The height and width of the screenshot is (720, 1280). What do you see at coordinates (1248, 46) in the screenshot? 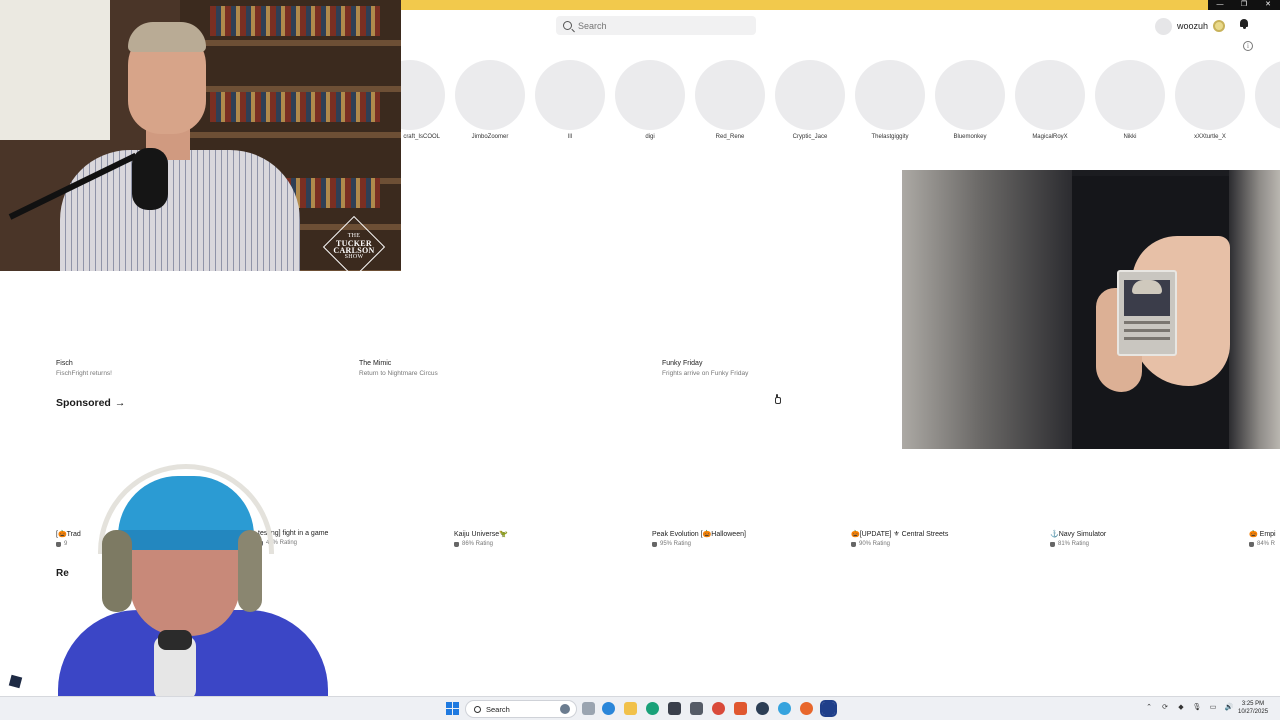
I see `info-icon: i` at bounding box center [1248, 46].